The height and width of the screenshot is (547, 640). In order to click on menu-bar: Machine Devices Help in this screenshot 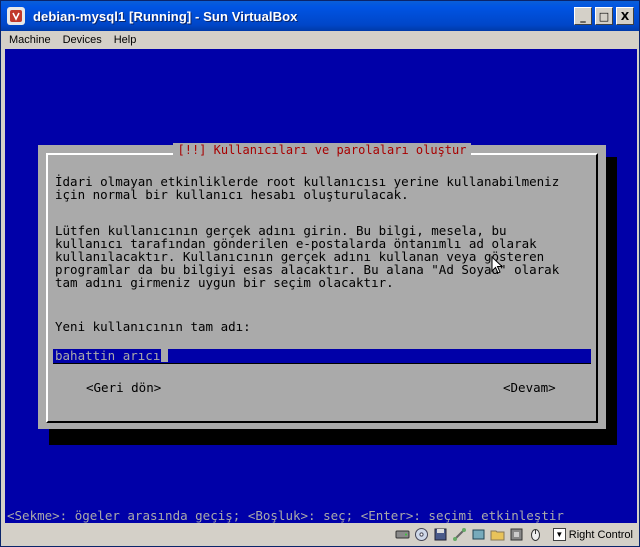, I will do `click(320, 40)`.